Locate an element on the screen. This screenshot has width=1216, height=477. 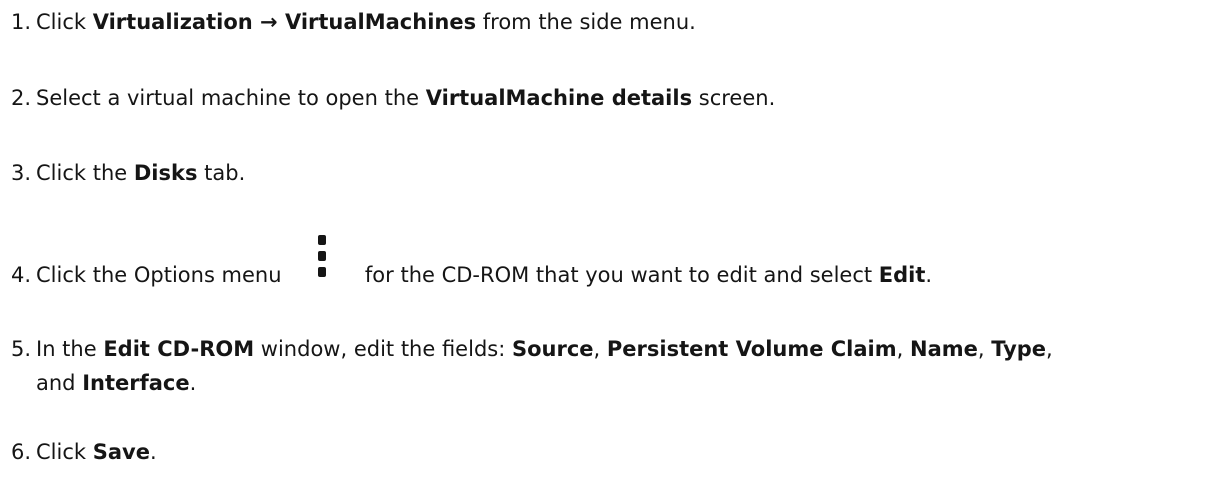
field-name: Interface is located at coordinates (136, 383).